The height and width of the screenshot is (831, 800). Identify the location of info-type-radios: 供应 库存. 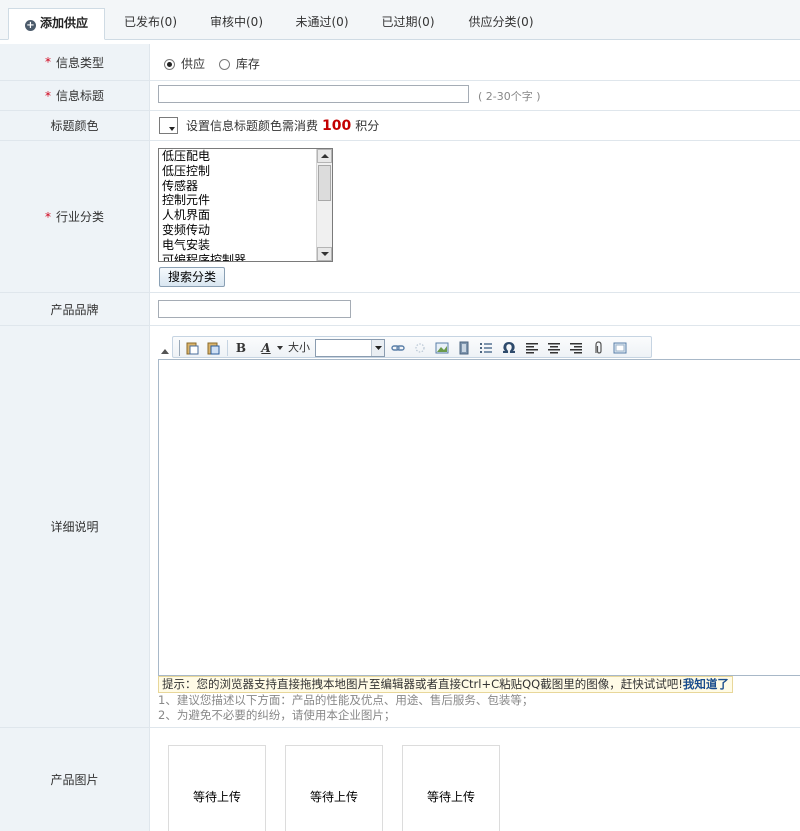
(217, 63).